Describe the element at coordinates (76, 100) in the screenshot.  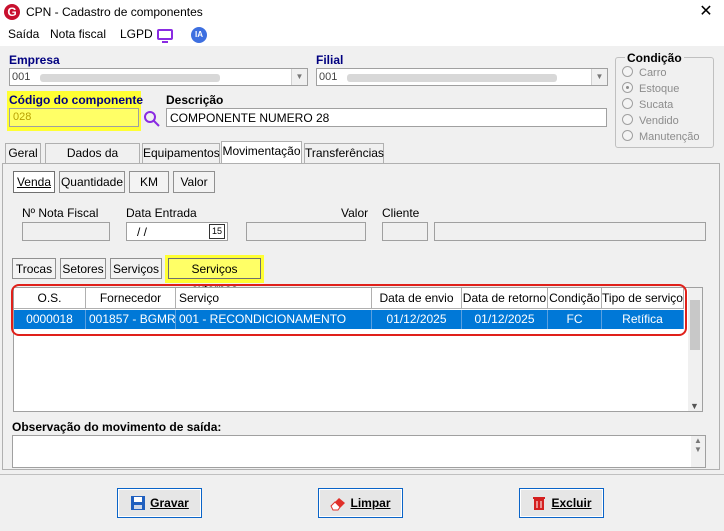
I see `codigo-label: Código do componente` at that location.